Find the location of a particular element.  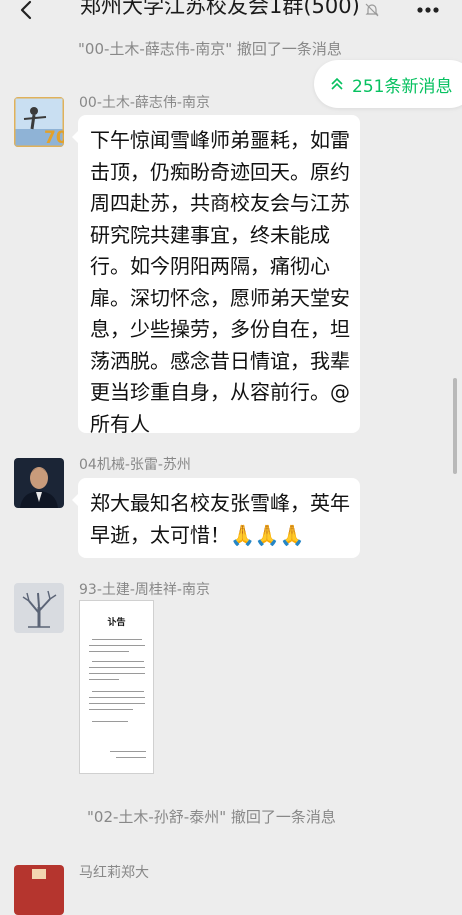

chat-header: 郑州大学江苏校友会1群(500) is located at coordinates (231, 13).